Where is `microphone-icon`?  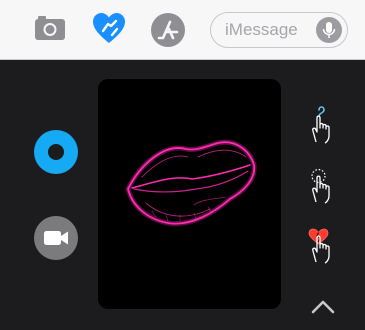 microphone-icon is located at coordinates (329, 30).